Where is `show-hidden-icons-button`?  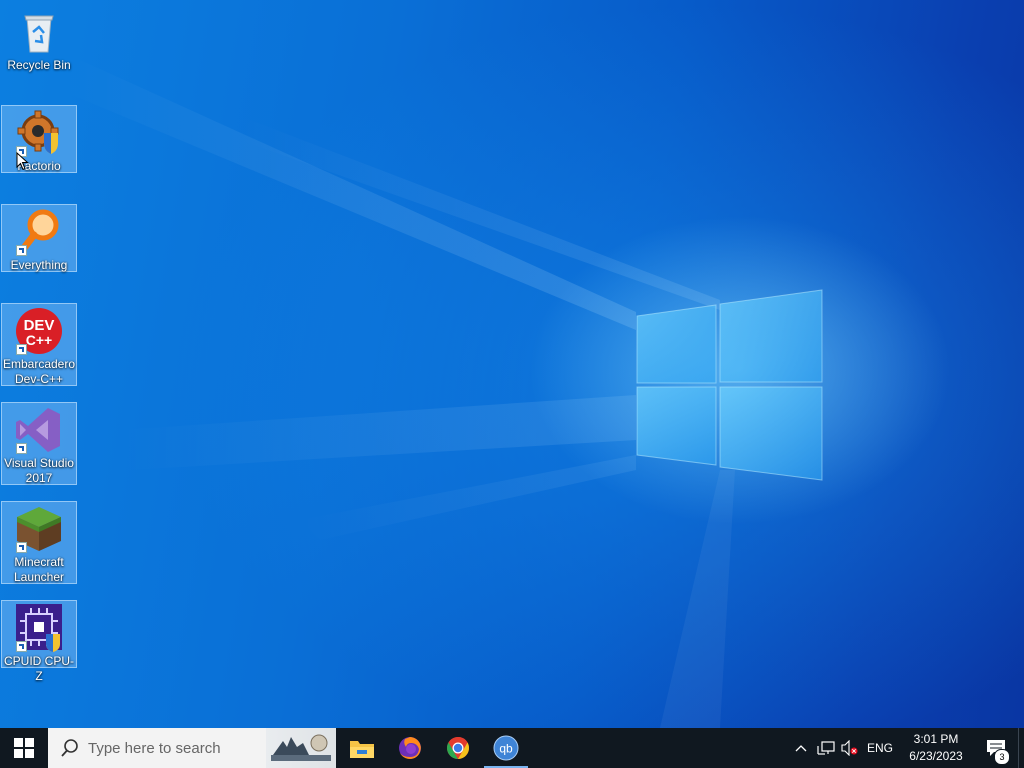 show-hidden-icons-button is located at coordinates (801, 748).